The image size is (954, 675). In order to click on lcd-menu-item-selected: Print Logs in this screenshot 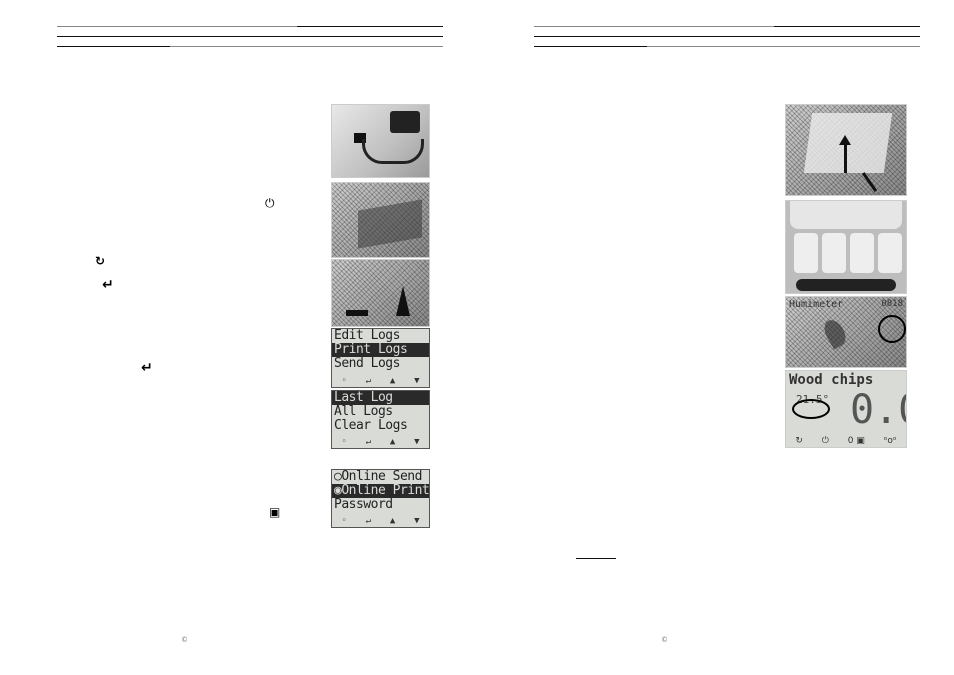, I will do `click(380, 350)`.